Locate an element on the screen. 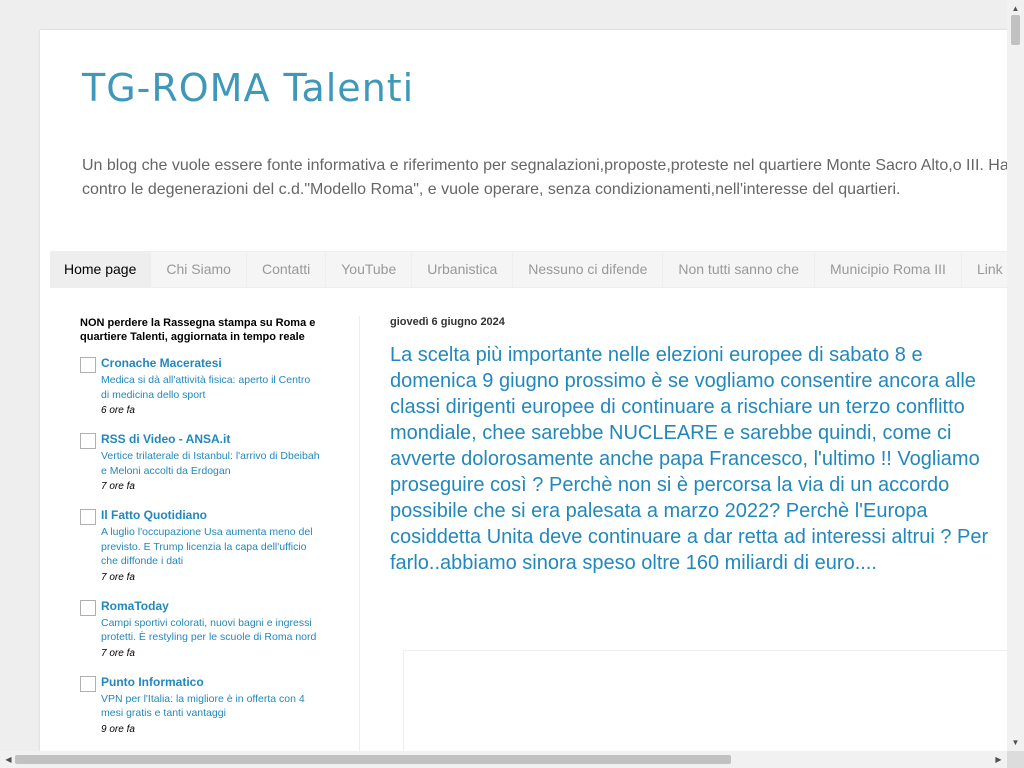 This screenshot has width=1024, height=768. vertical-scroll-thumb is located at coordinates (1015, 30).